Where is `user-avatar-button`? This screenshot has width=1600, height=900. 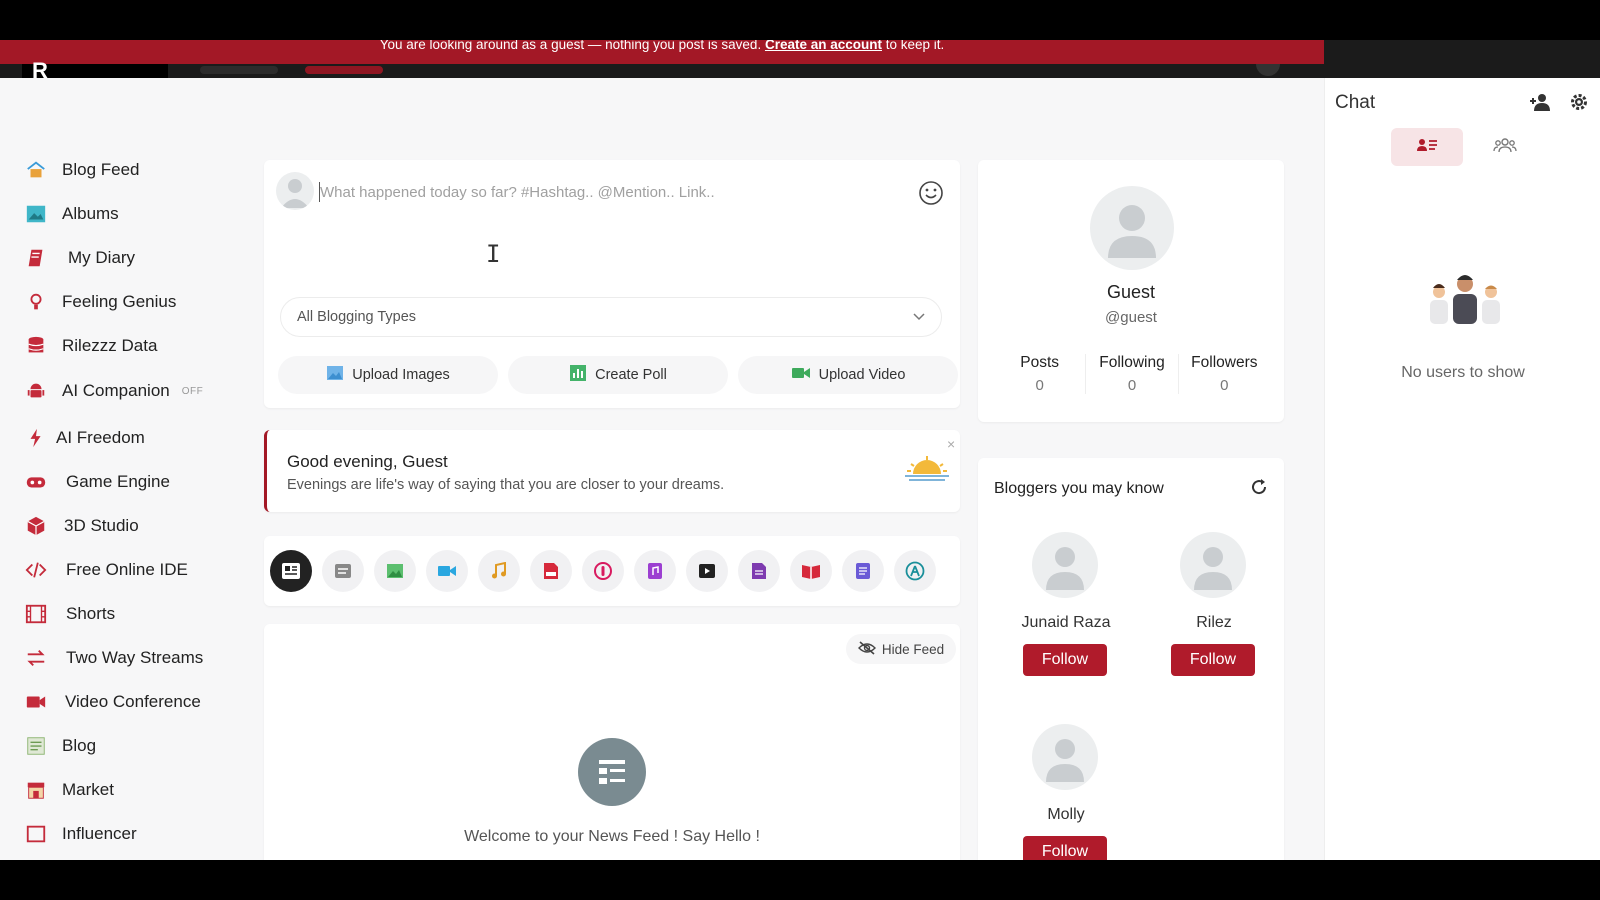 user-avatar-button is located at coordinates (1268, 70).